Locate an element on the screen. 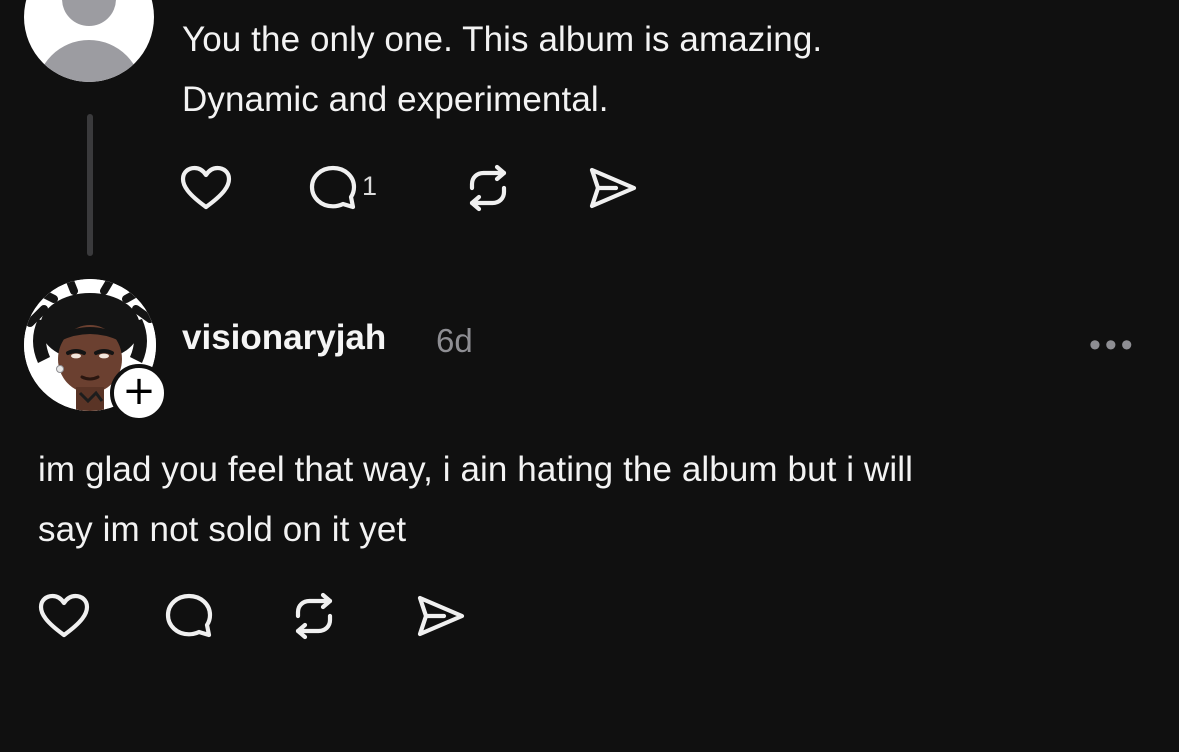 This screenshot has height=752, width=1179. more-icon: ••• is located at coordinates (1113, 345).